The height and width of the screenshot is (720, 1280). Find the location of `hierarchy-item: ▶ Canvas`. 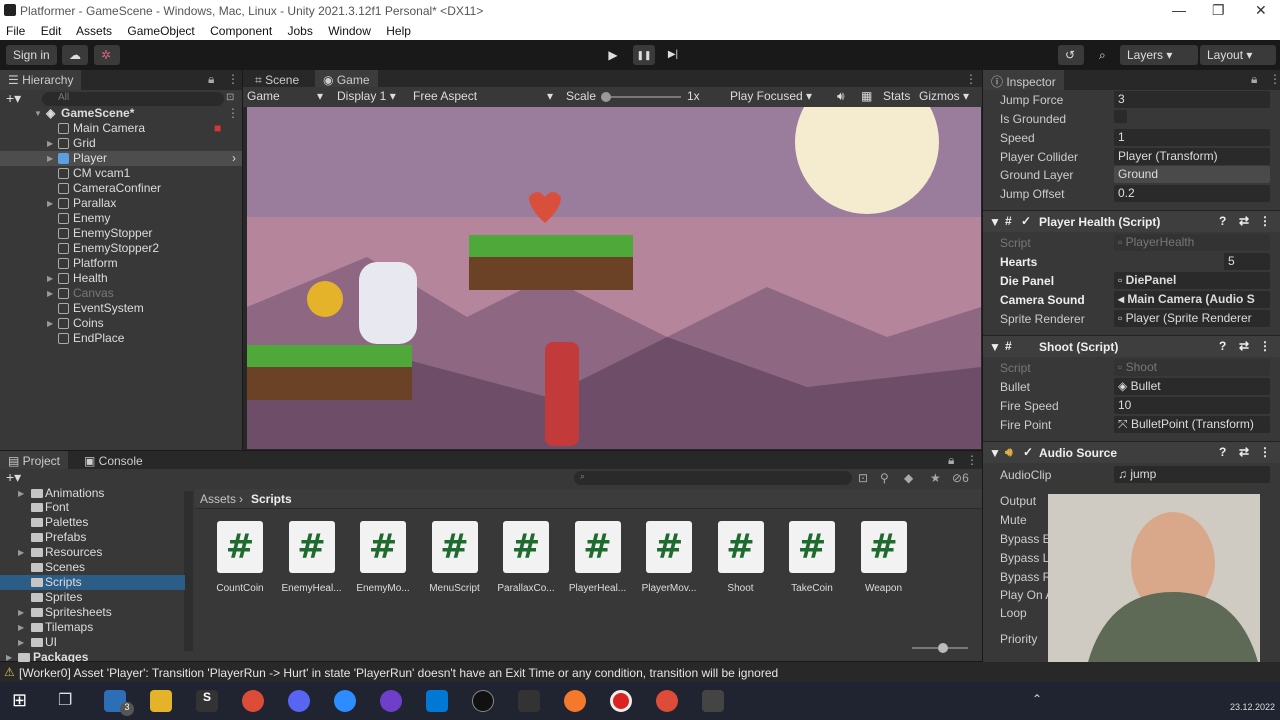

hierarchy-item: ▶ Canvas is located at coordinates (121, 293).